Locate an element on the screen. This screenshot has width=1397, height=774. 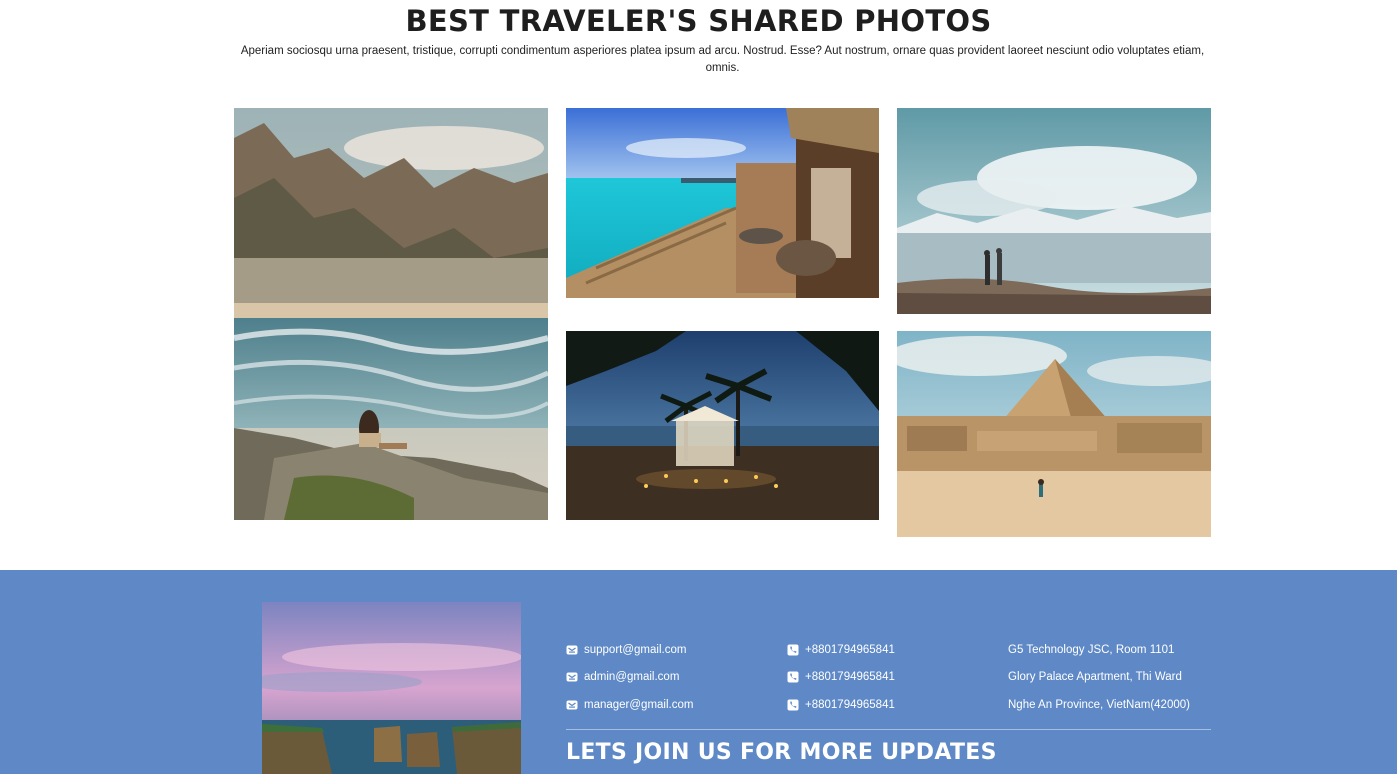
gallery-title: BEST TRAVELER'S SHARED PHOTOS is located at coordinates (698, 21).